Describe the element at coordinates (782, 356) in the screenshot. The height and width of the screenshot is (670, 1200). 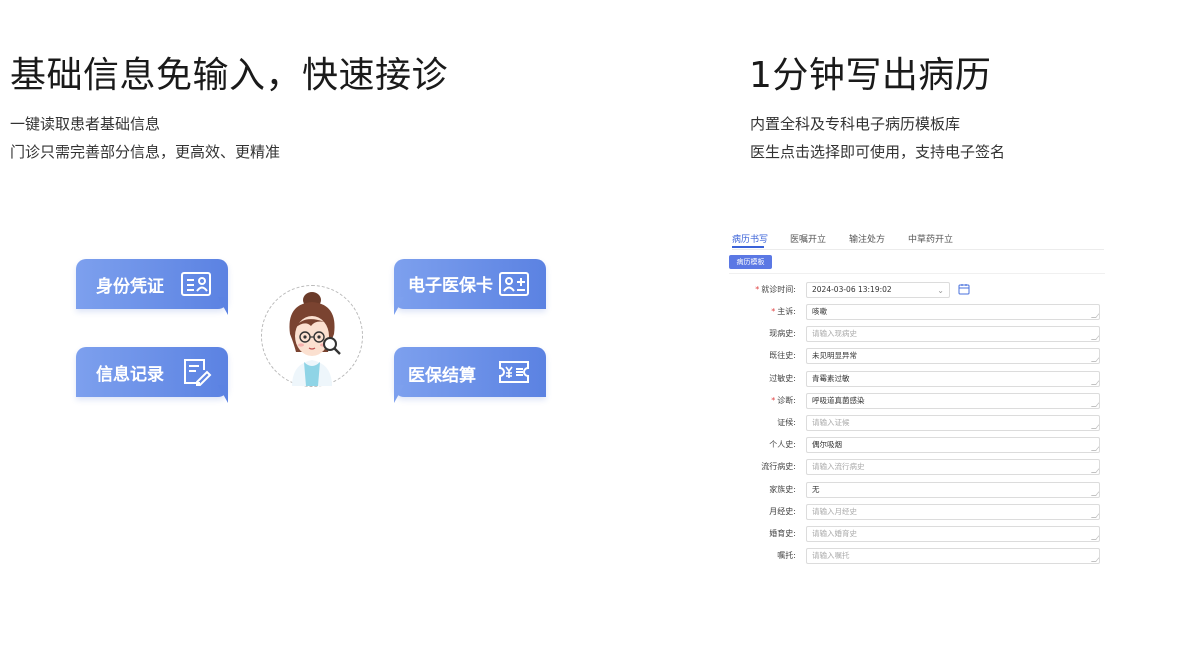
I see `field-label: 既往史:` at that location.